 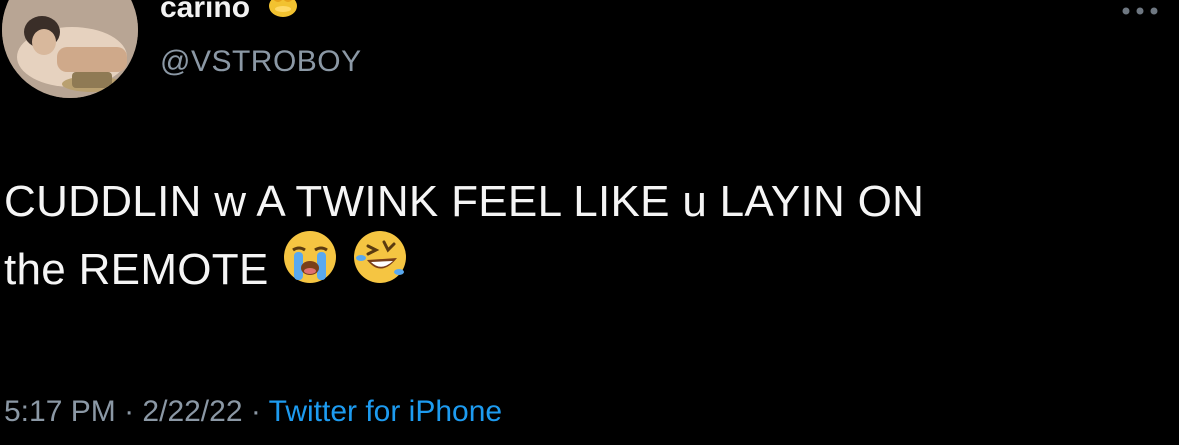 I want to click on honey-pot-emoji-icon, so click(x=283, y=14).